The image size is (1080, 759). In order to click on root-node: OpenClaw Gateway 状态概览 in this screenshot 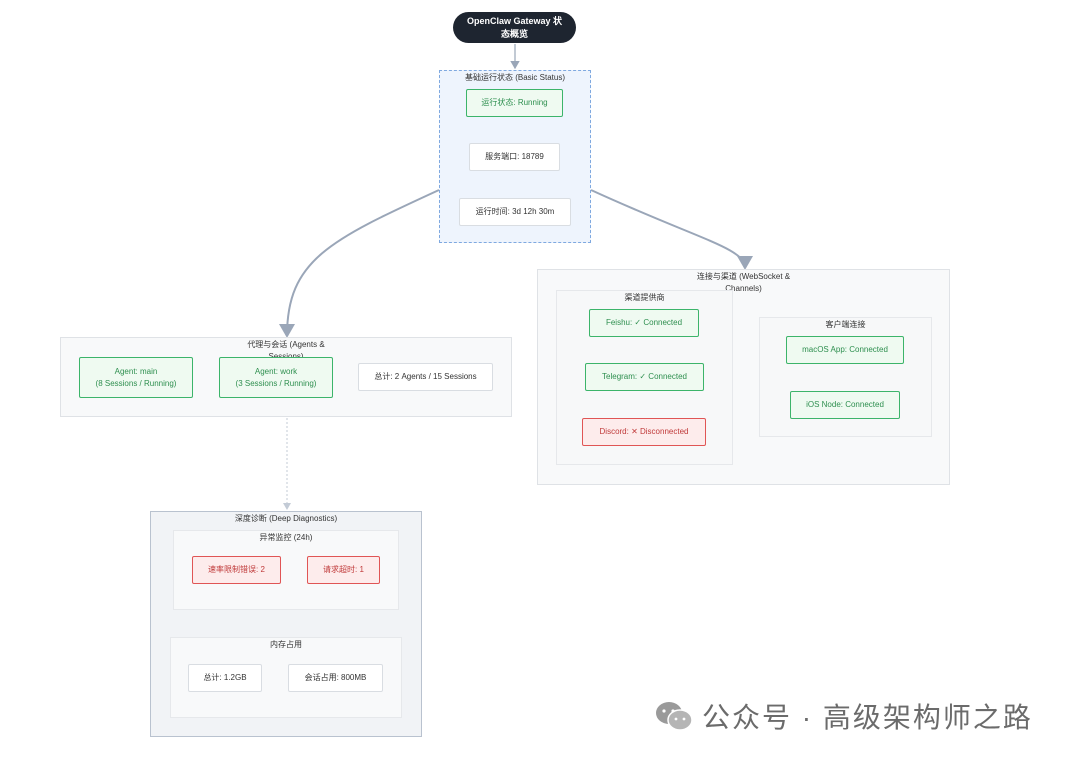, I will do `click(514, 27)`.